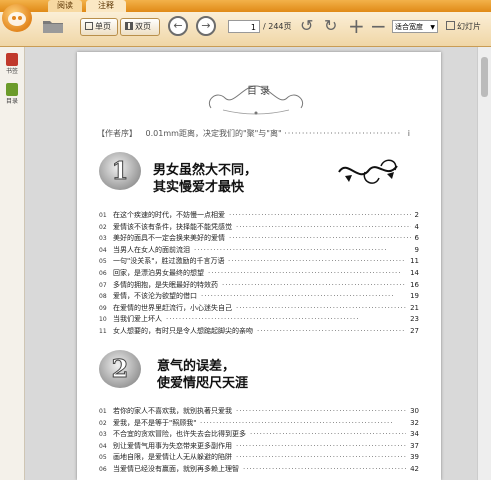 This screenshot has width=491, height=480. Describe the element at coordinates (172, 307) in the screenshot. I see `toc-entry-title: 在爱情的世界里赶流行，小心迷失自己` at that location.